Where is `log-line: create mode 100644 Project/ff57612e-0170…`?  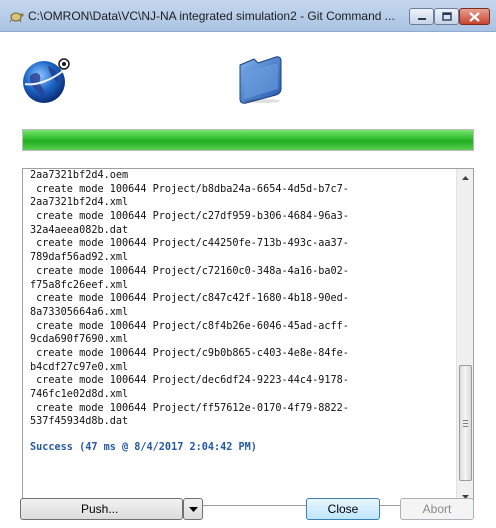 log-line: create mode 100644 Project/ff57612e-0170… is located at coordinates (189, 408).